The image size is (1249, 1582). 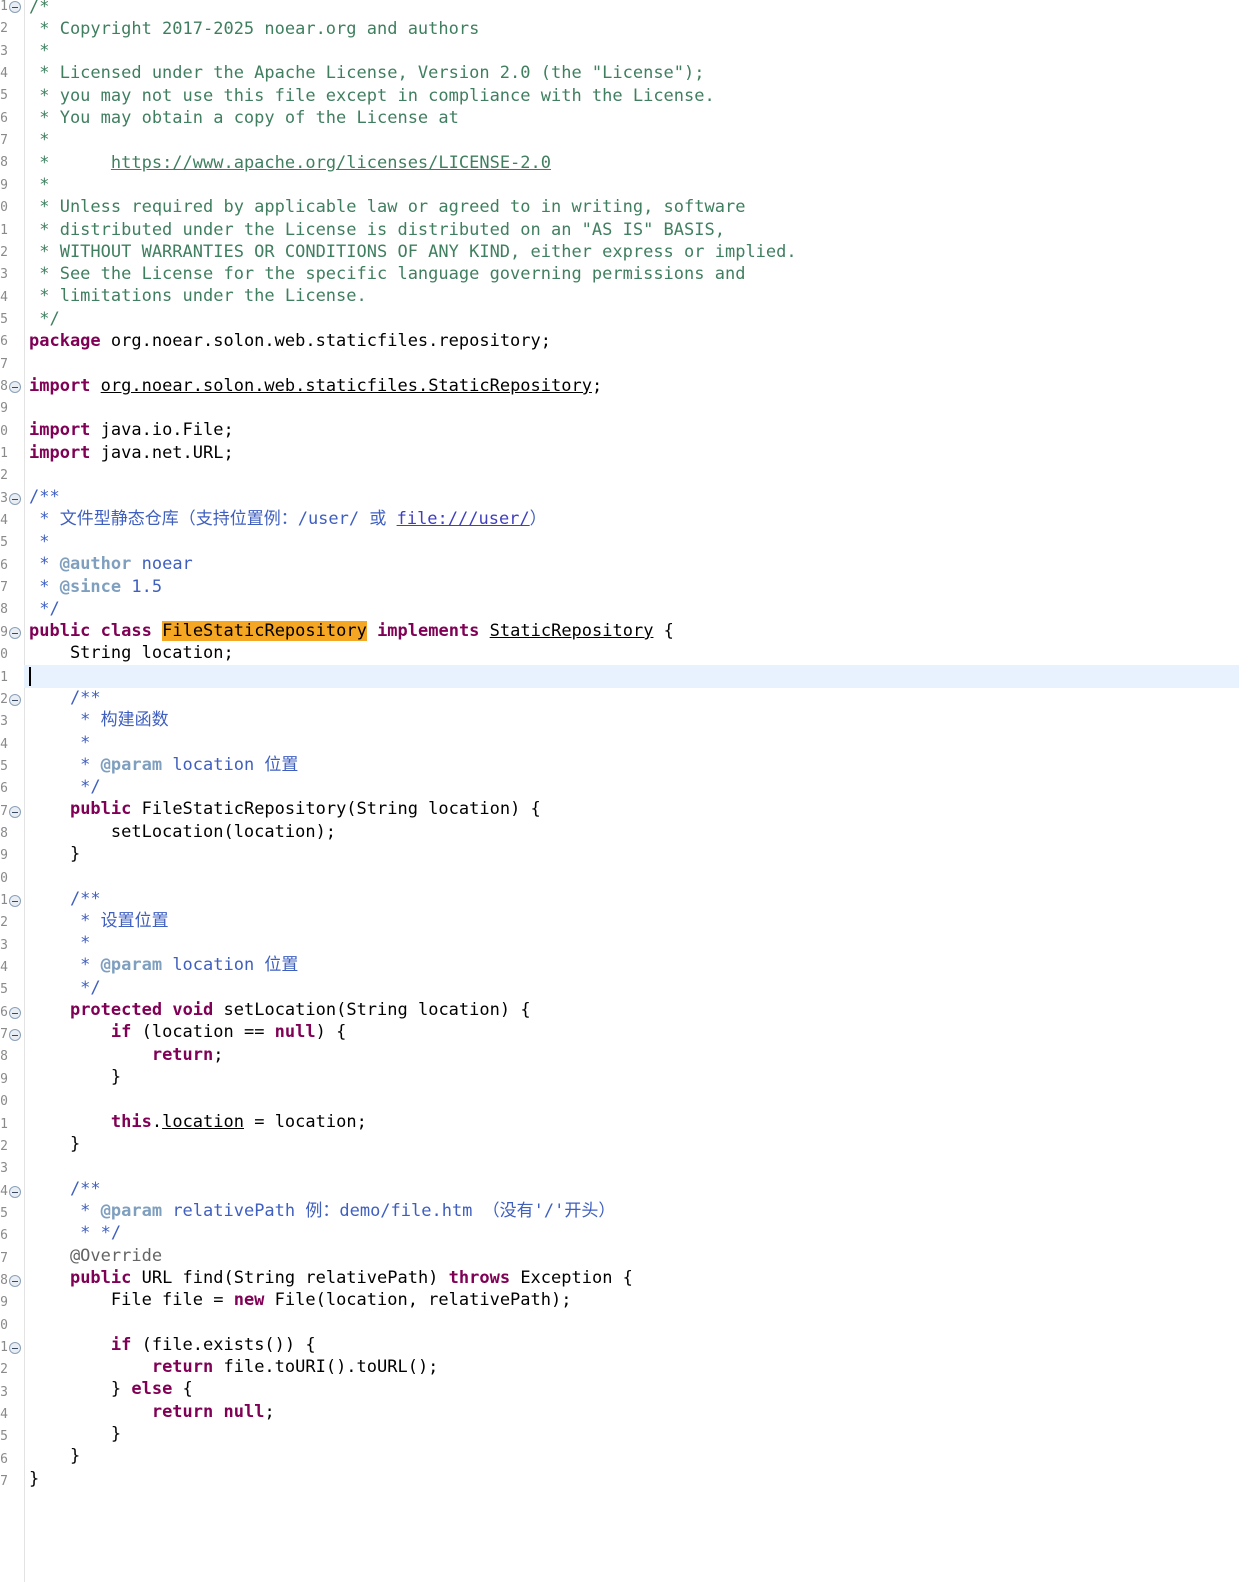 I want to click on code-line-47: if (location == null) {, so click(x=228, y=1032).